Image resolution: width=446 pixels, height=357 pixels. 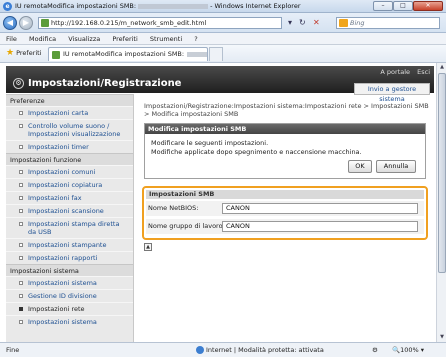 What do you see at coordinates (255, 6) in the screenshot?
I see `window-title-suffix: - Windows Internet Explorer` at bounding box center [255, 6].